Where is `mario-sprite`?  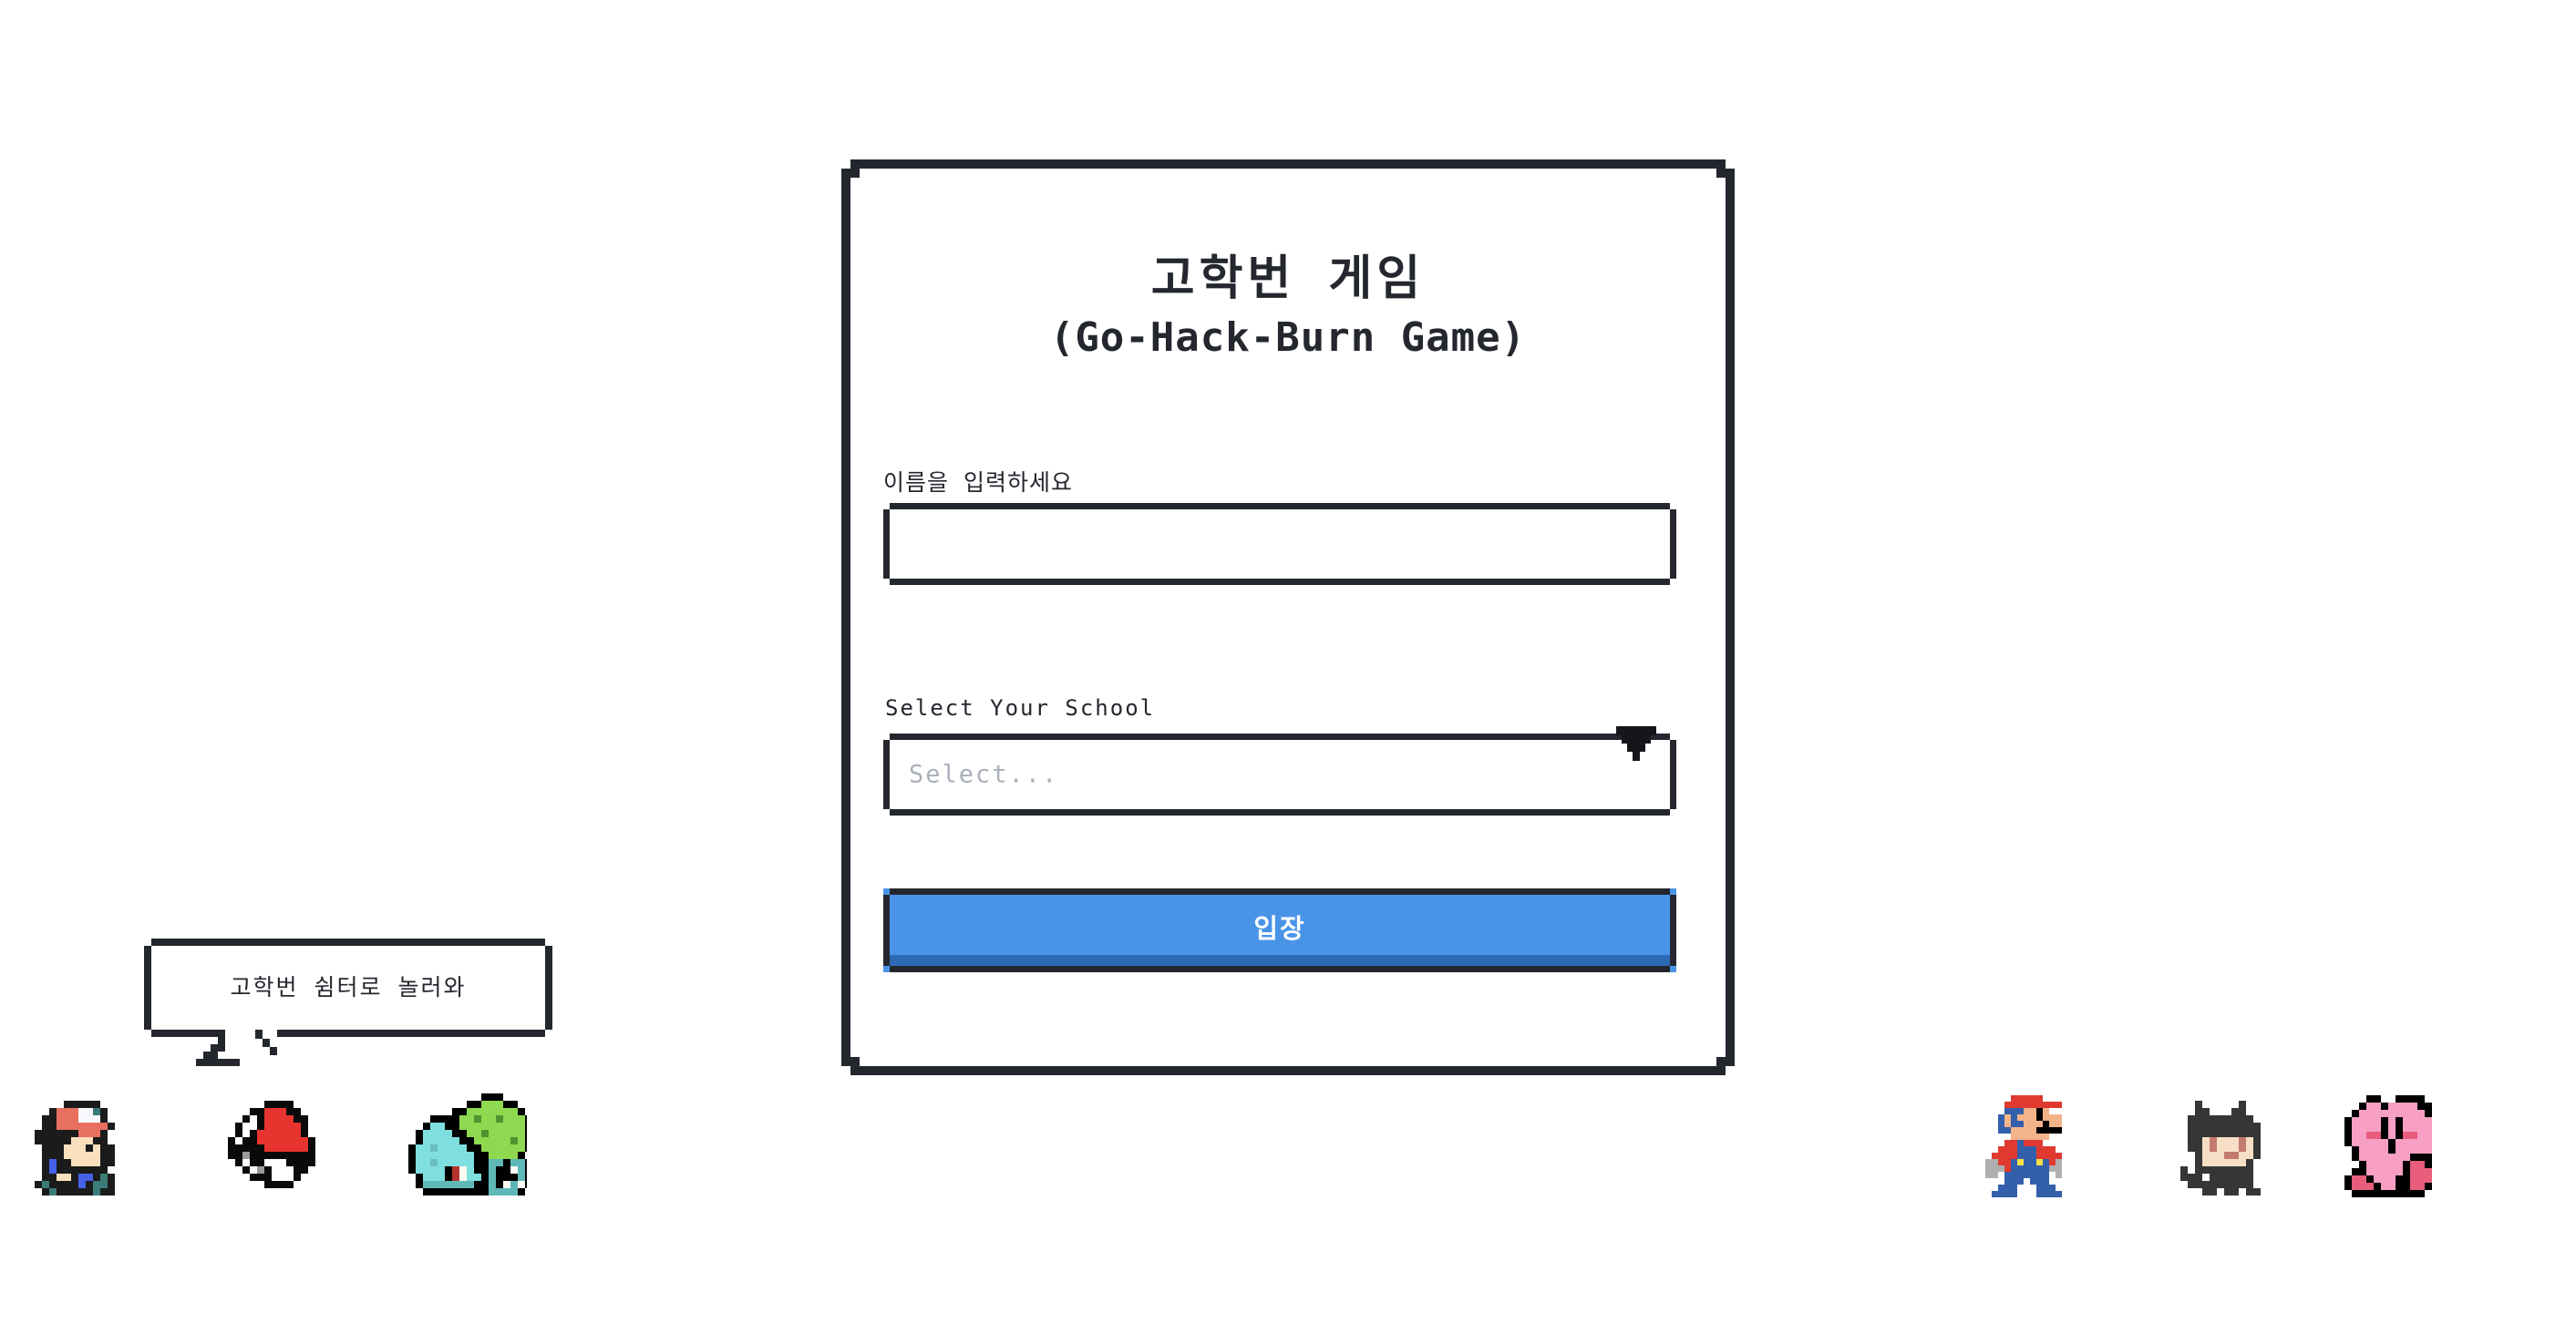 mario-sprite is located at coordinates (2032, 1146).